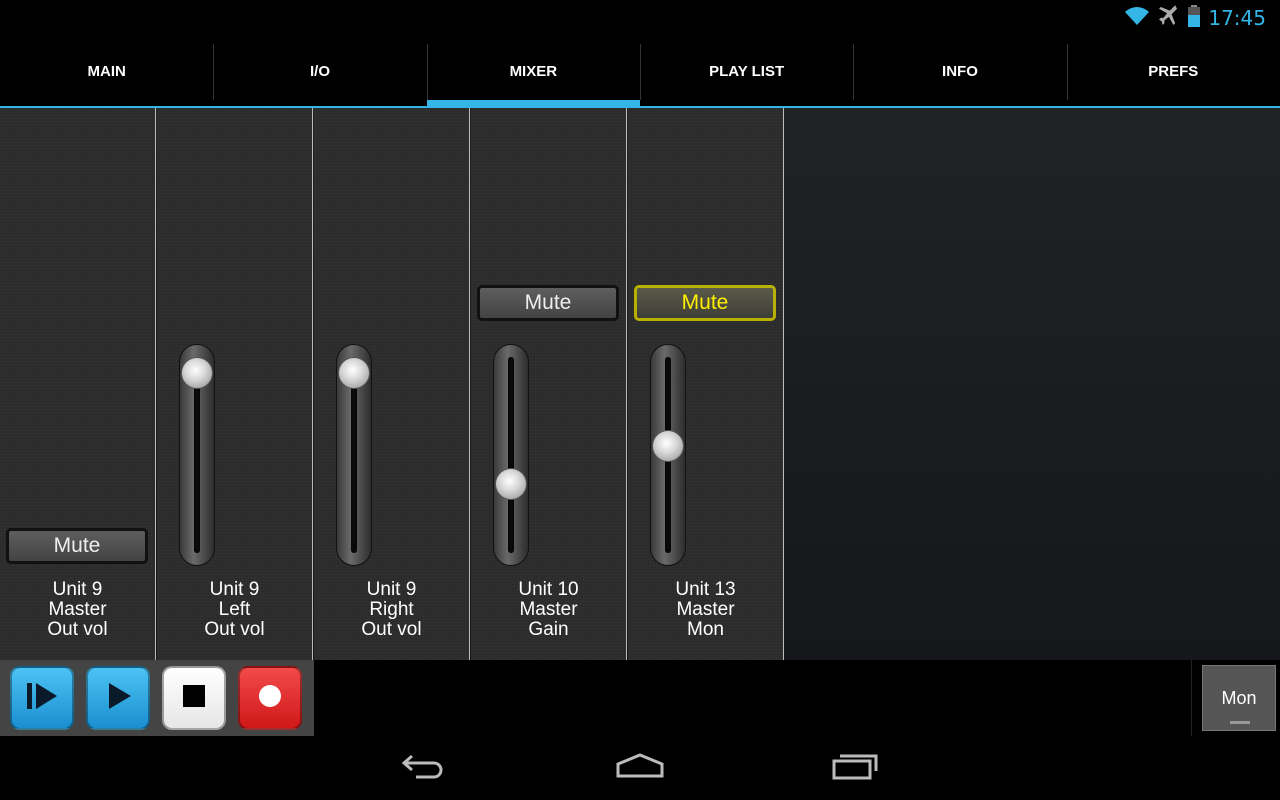  I want to click on recent-apps-icon, so click(856, 768).